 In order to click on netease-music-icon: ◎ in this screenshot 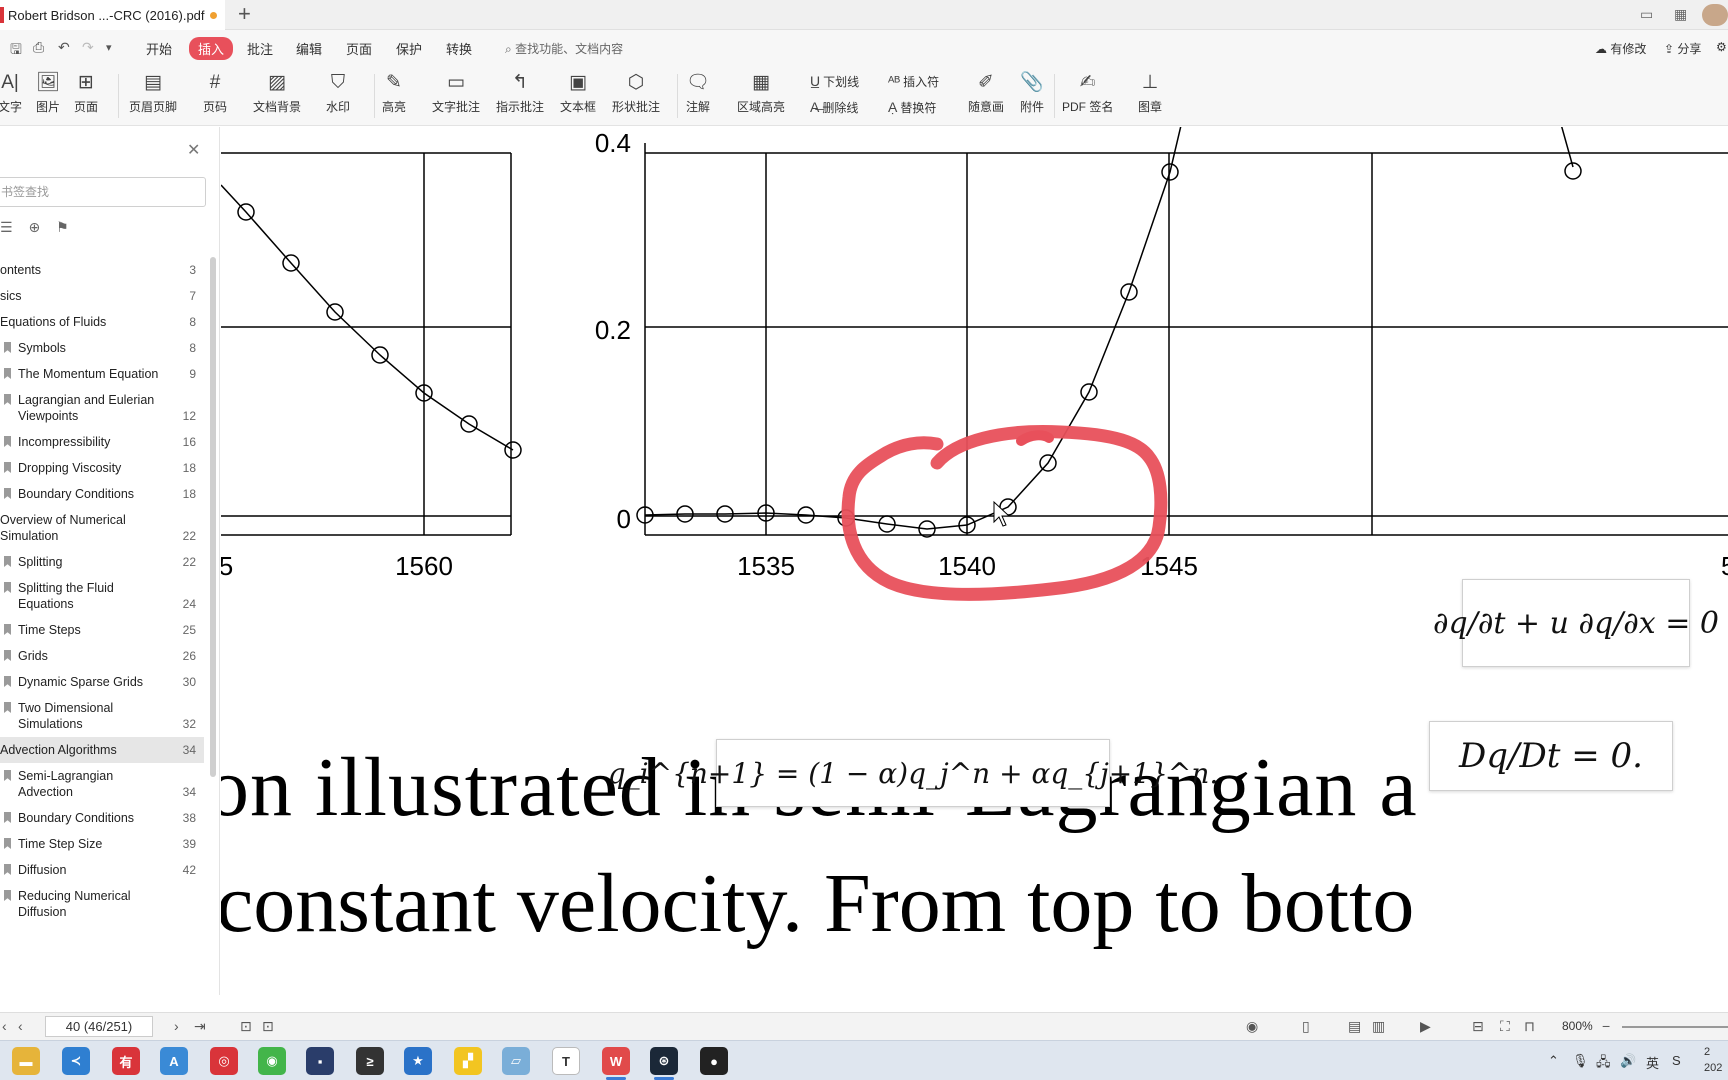, I will do `click(224, 1061)`.